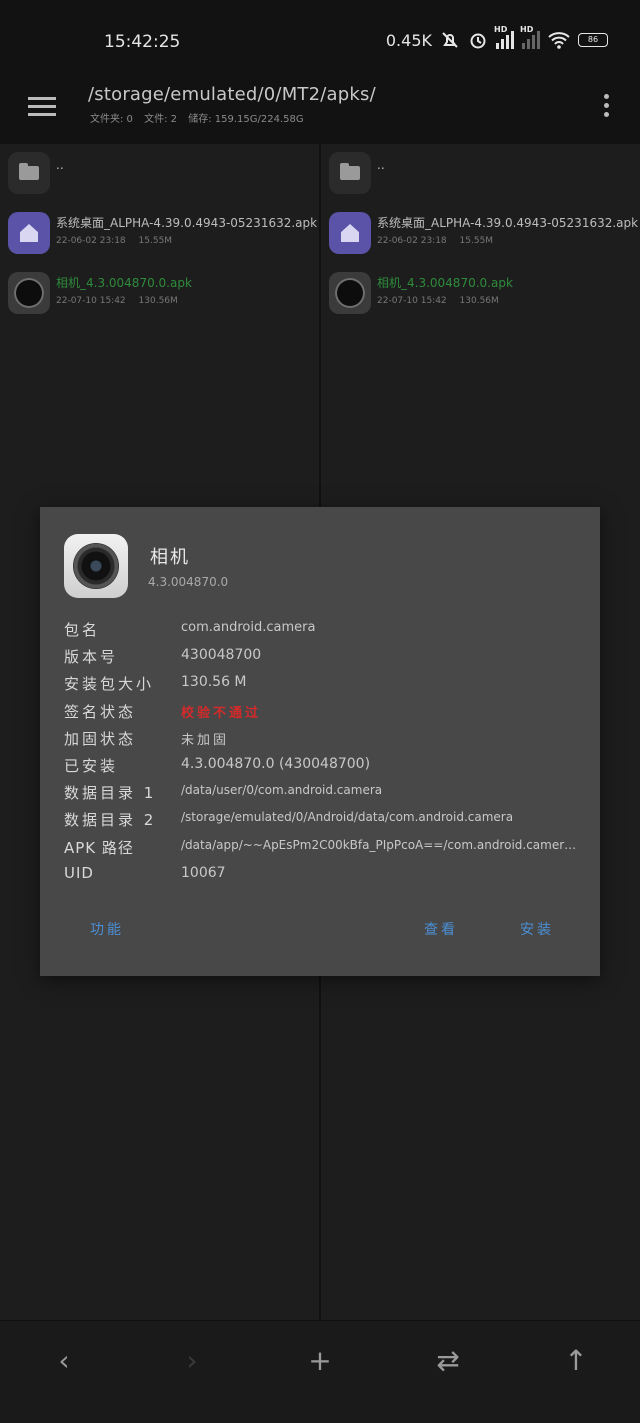 The width and height of the screenshot is (640, 1423). What do you see at coordinates (221, 655) in the screenshot?
I see `info-value: 430048700` at bounding box center [221, 655].